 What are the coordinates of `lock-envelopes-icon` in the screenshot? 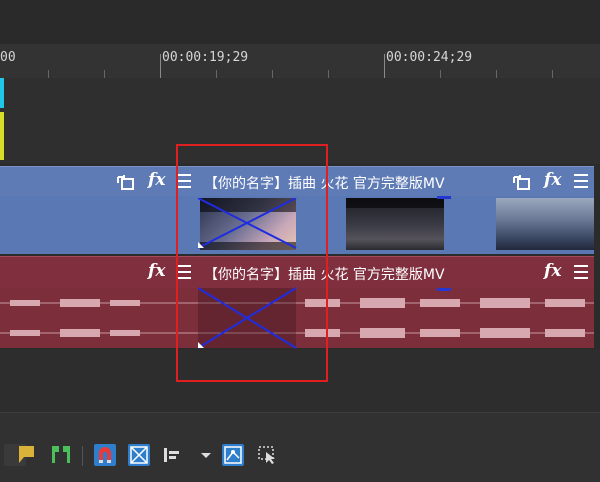 It's located at (233, 455).